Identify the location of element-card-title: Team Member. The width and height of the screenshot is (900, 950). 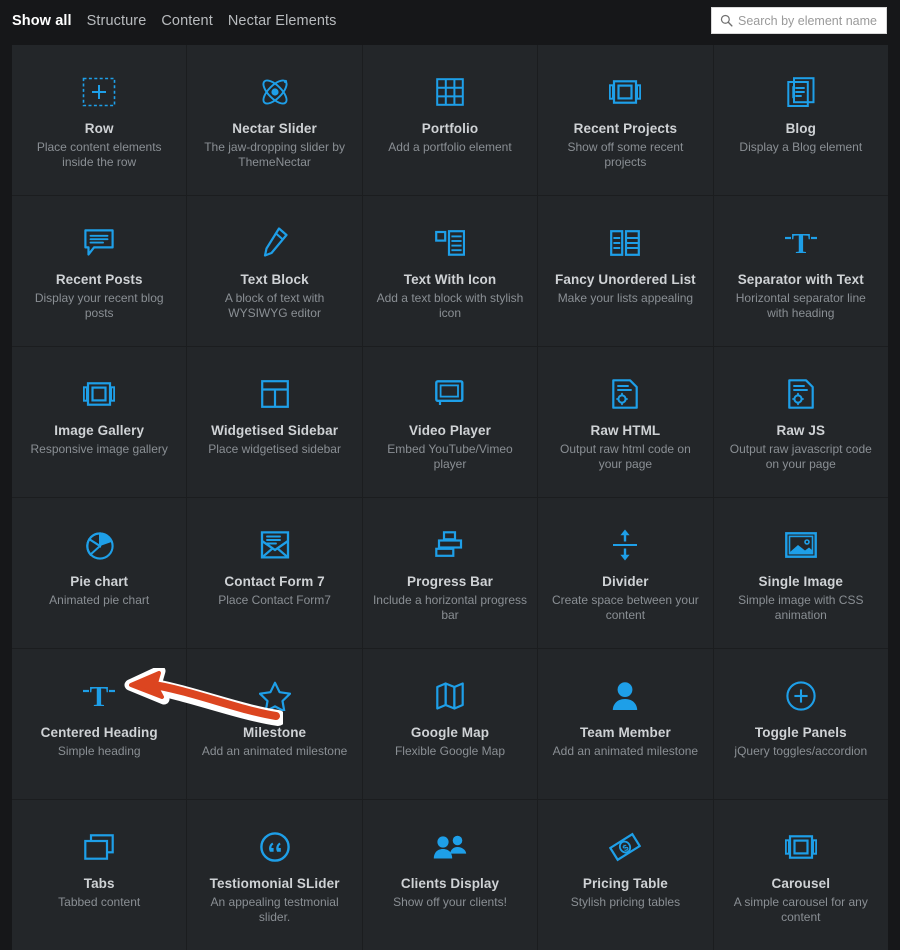
(625, 732).